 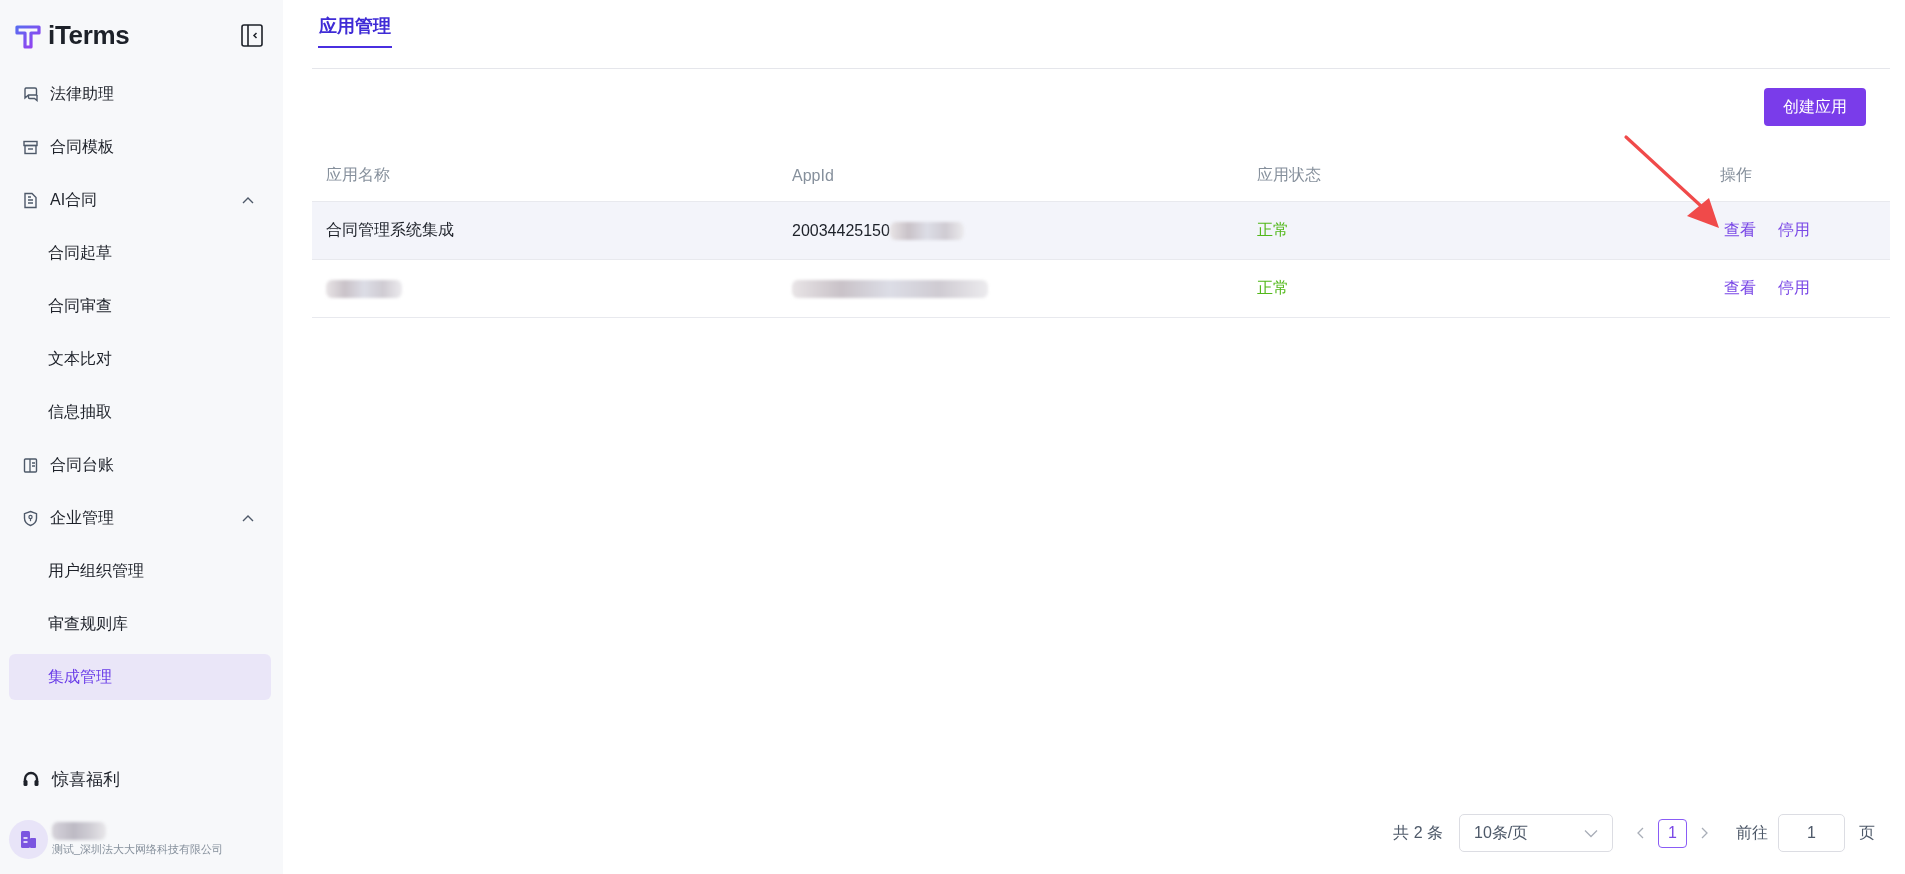 What do you see at coordinates (140, 677) in the screenshot?
I see `menu-item: 集成管理` at bounding box center [140, 677].